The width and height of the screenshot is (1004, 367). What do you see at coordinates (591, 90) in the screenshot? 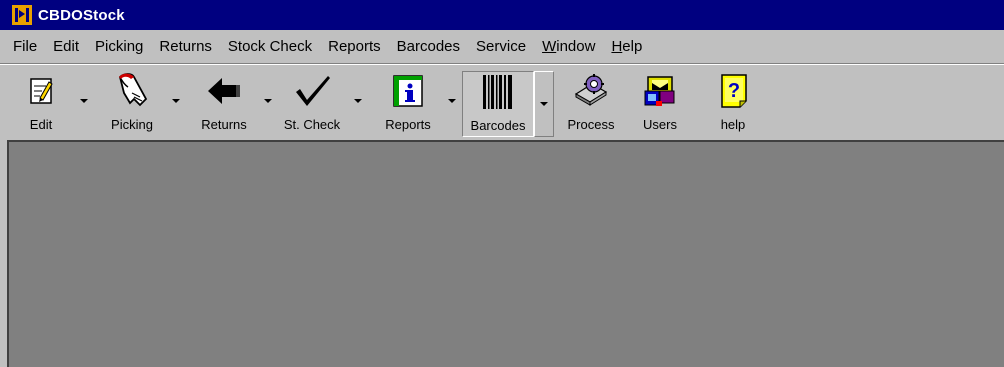
I see `gear-disk-icon` at bounding box center [591, 90].